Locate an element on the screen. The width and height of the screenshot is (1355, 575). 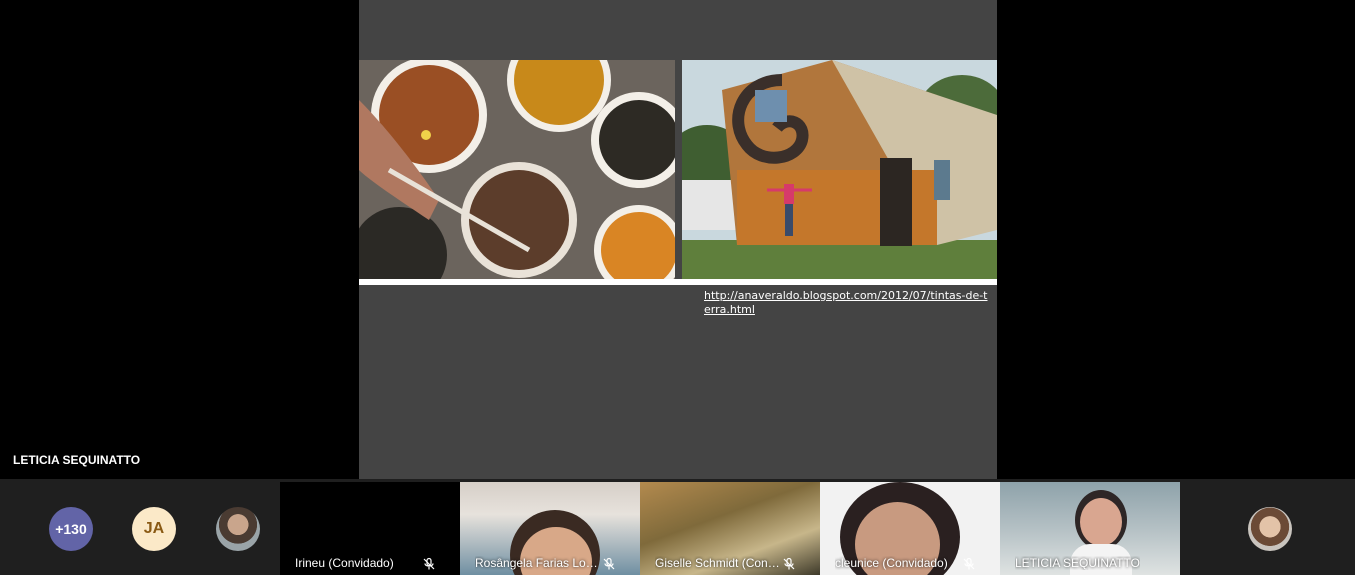
earth-paint-house-photo is located at coordinates (839, 169).